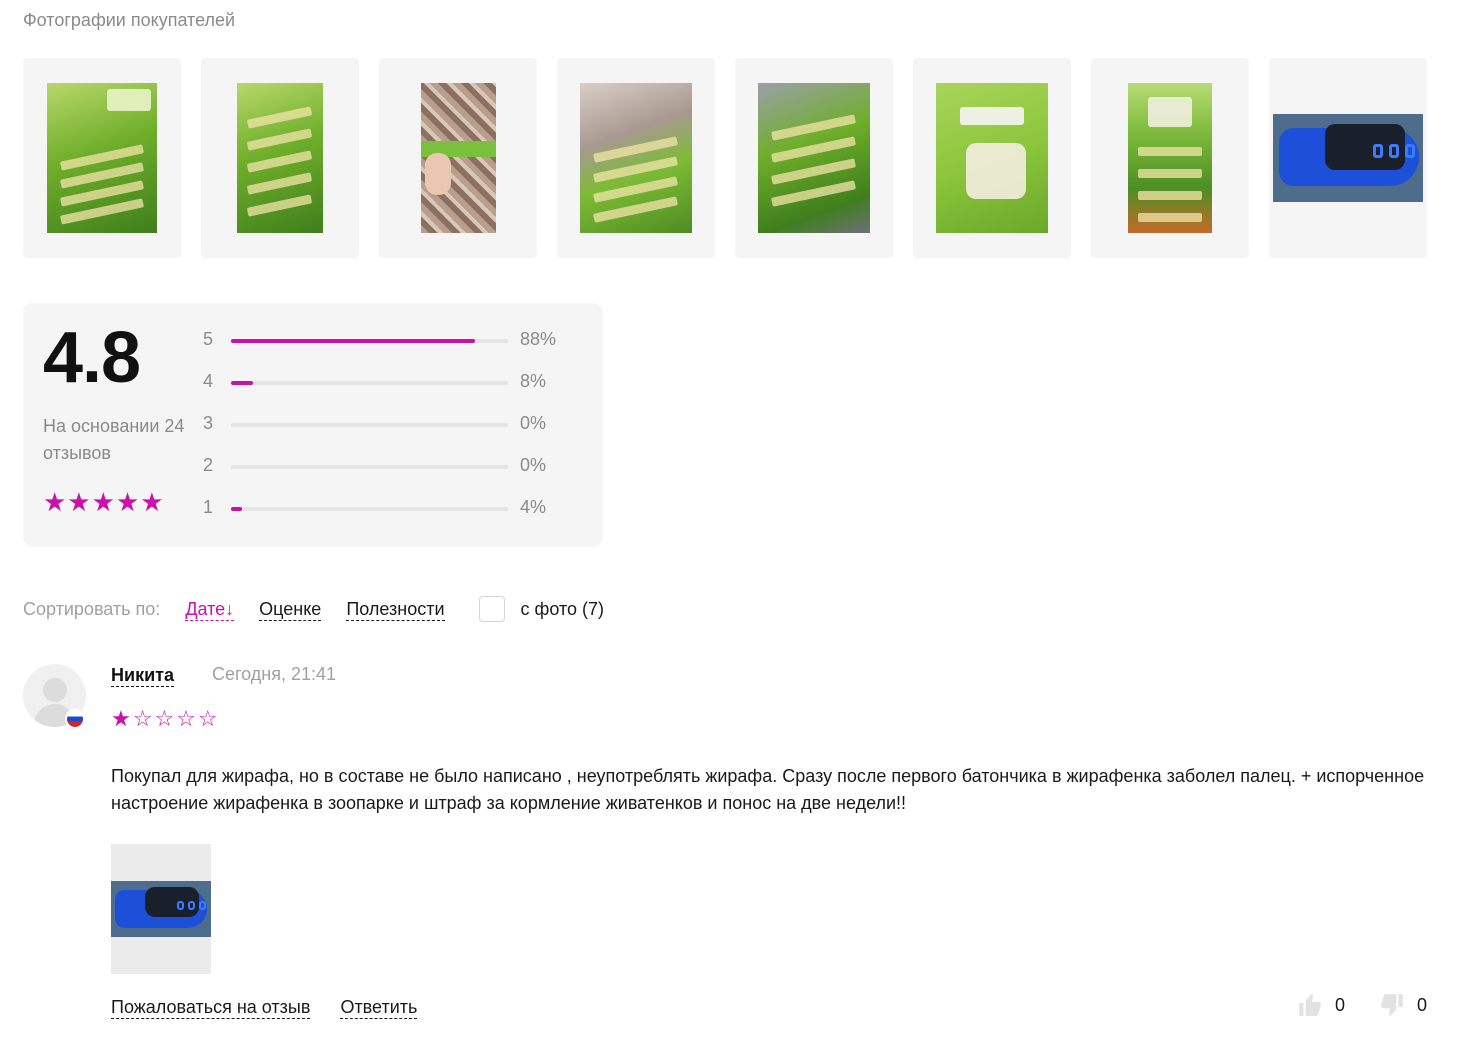 This screenshot has width=1458, height=1047. Describe the element at coordinates (538, 339) in the screenshot. I see `rating-percent: 88%` at that location.